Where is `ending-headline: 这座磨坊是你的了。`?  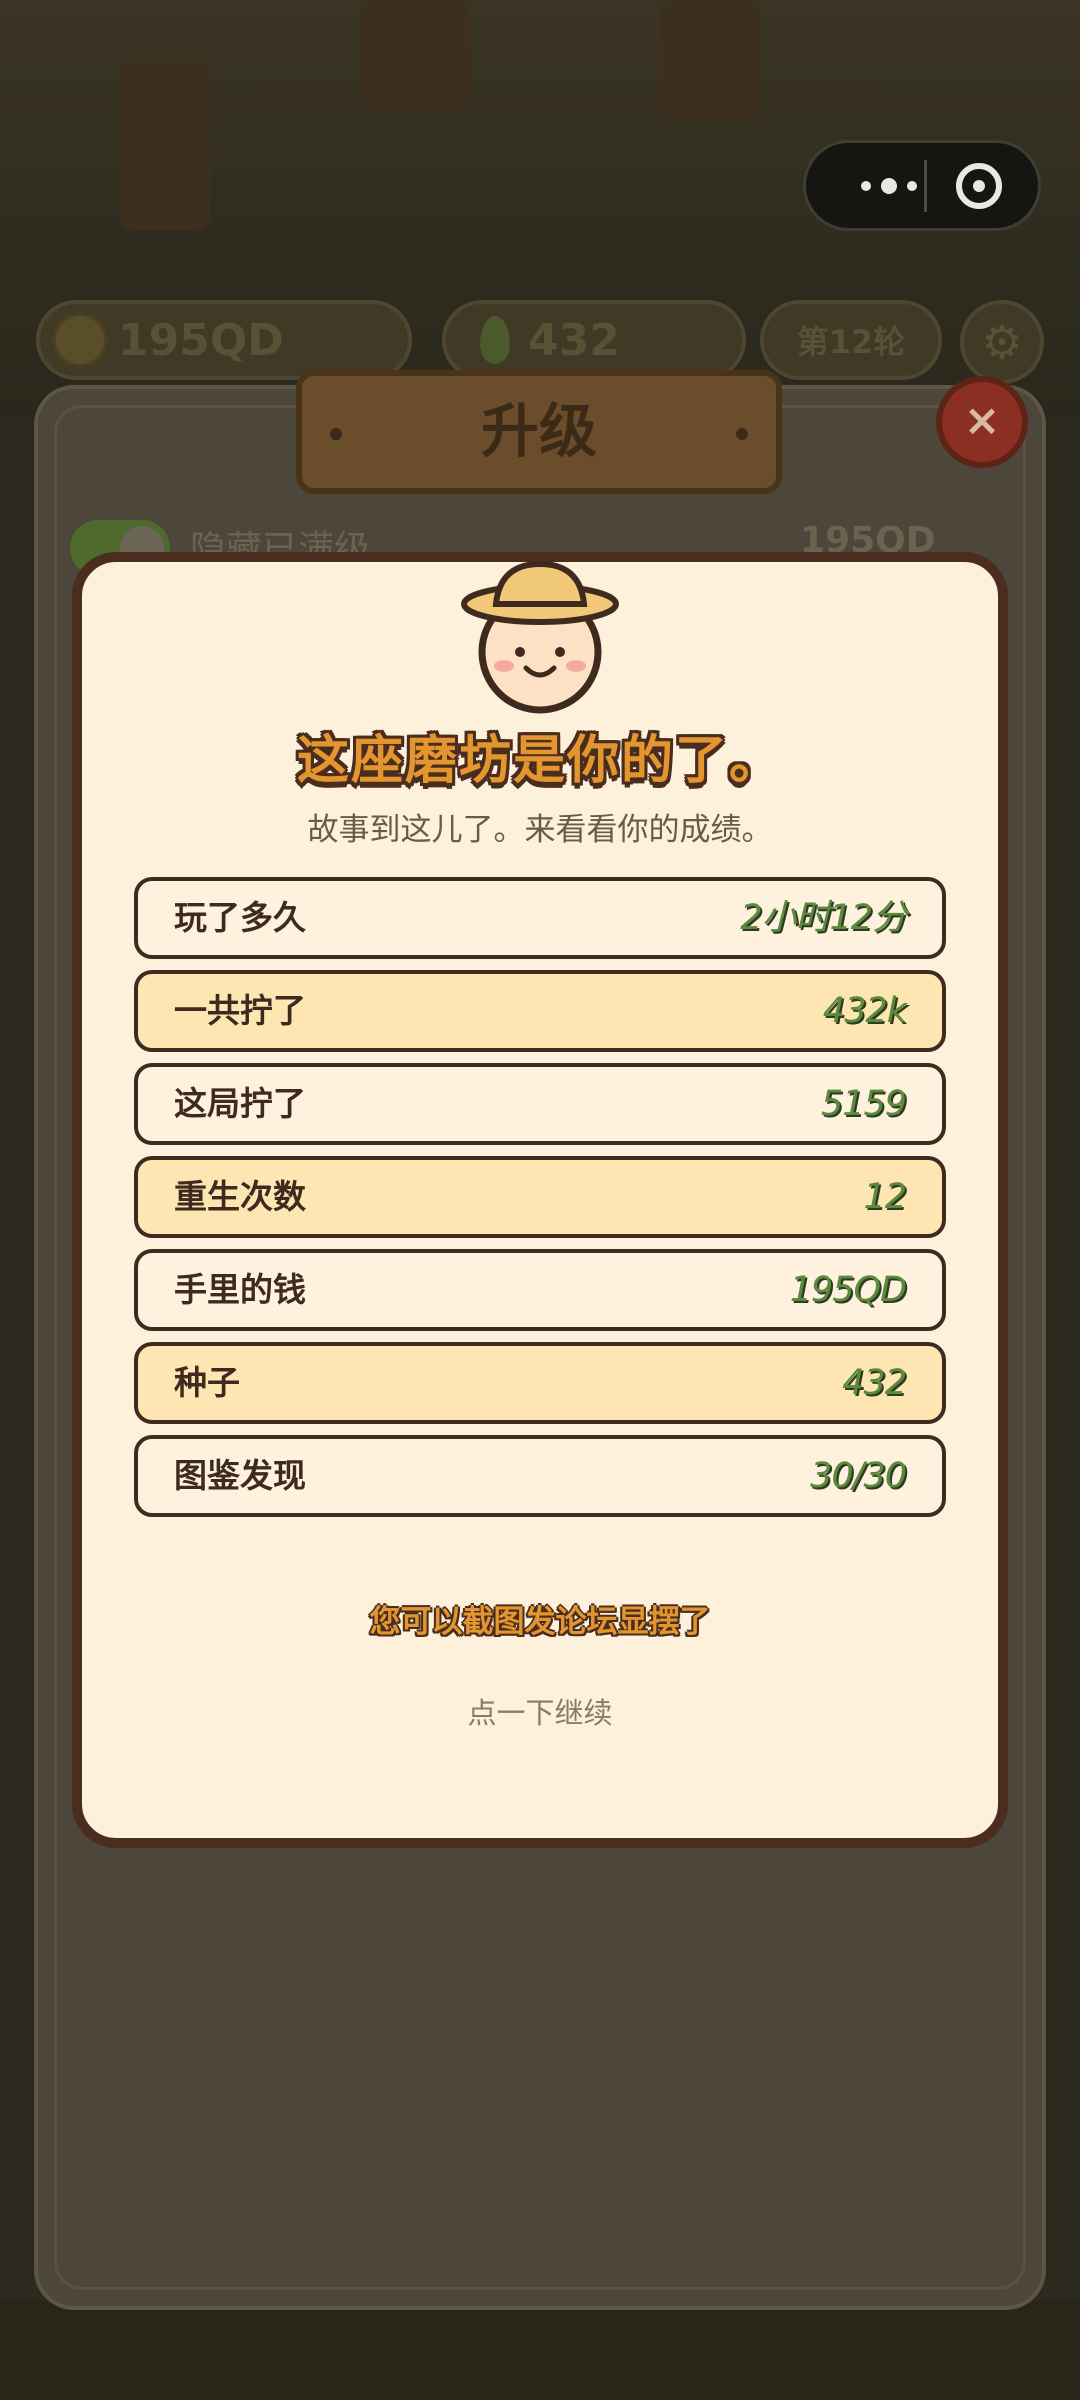
ending-headline: 这座磨坊是你的了。 is located at coordinates (539, 761).